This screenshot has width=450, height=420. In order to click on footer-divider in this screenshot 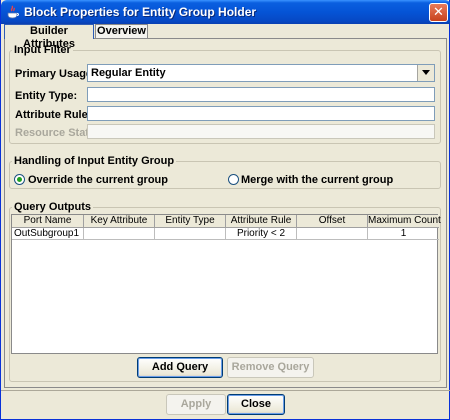, I will do `click(225, 390)`.